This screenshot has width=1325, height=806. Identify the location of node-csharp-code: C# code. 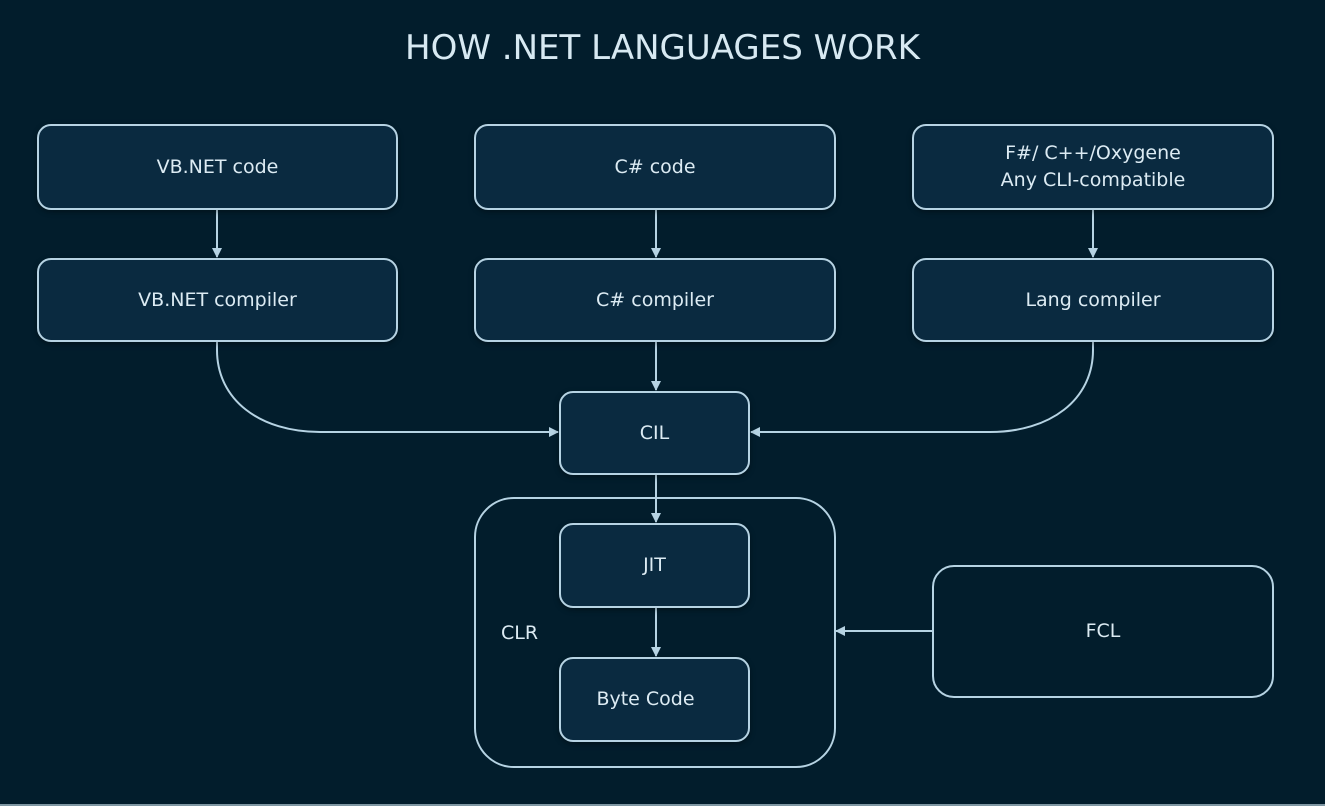
(655, 167).